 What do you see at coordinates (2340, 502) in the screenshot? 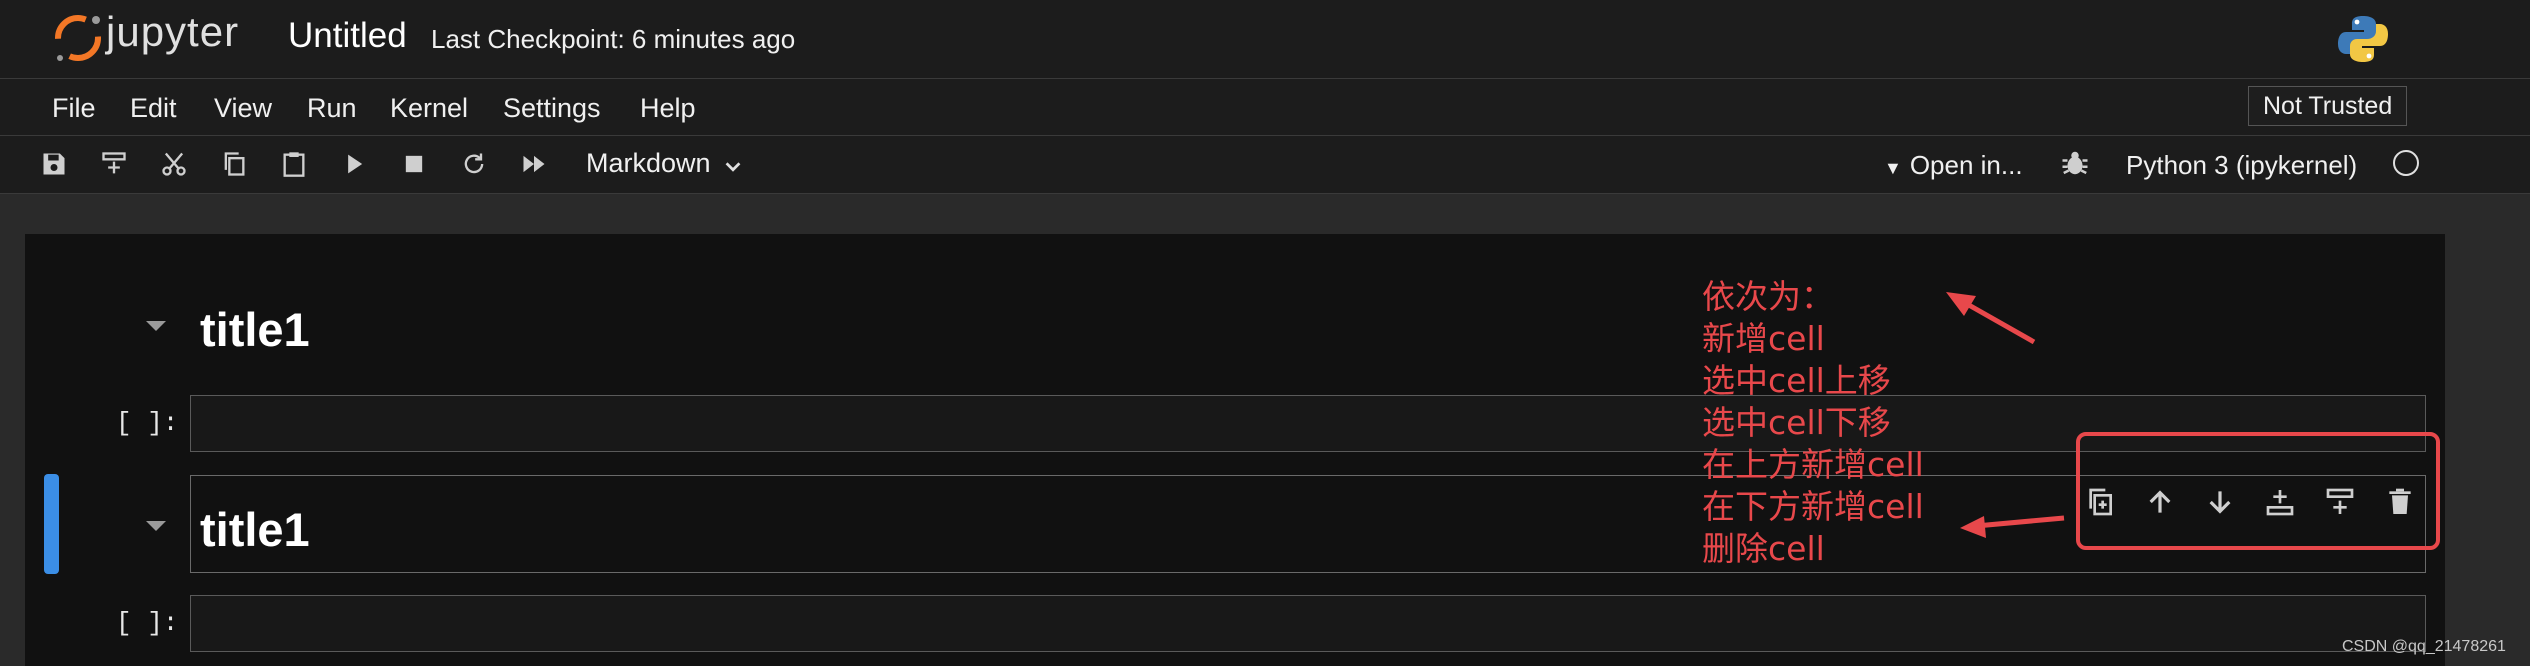
I see `insert-below-icon` at bounding box center [2340, 502].